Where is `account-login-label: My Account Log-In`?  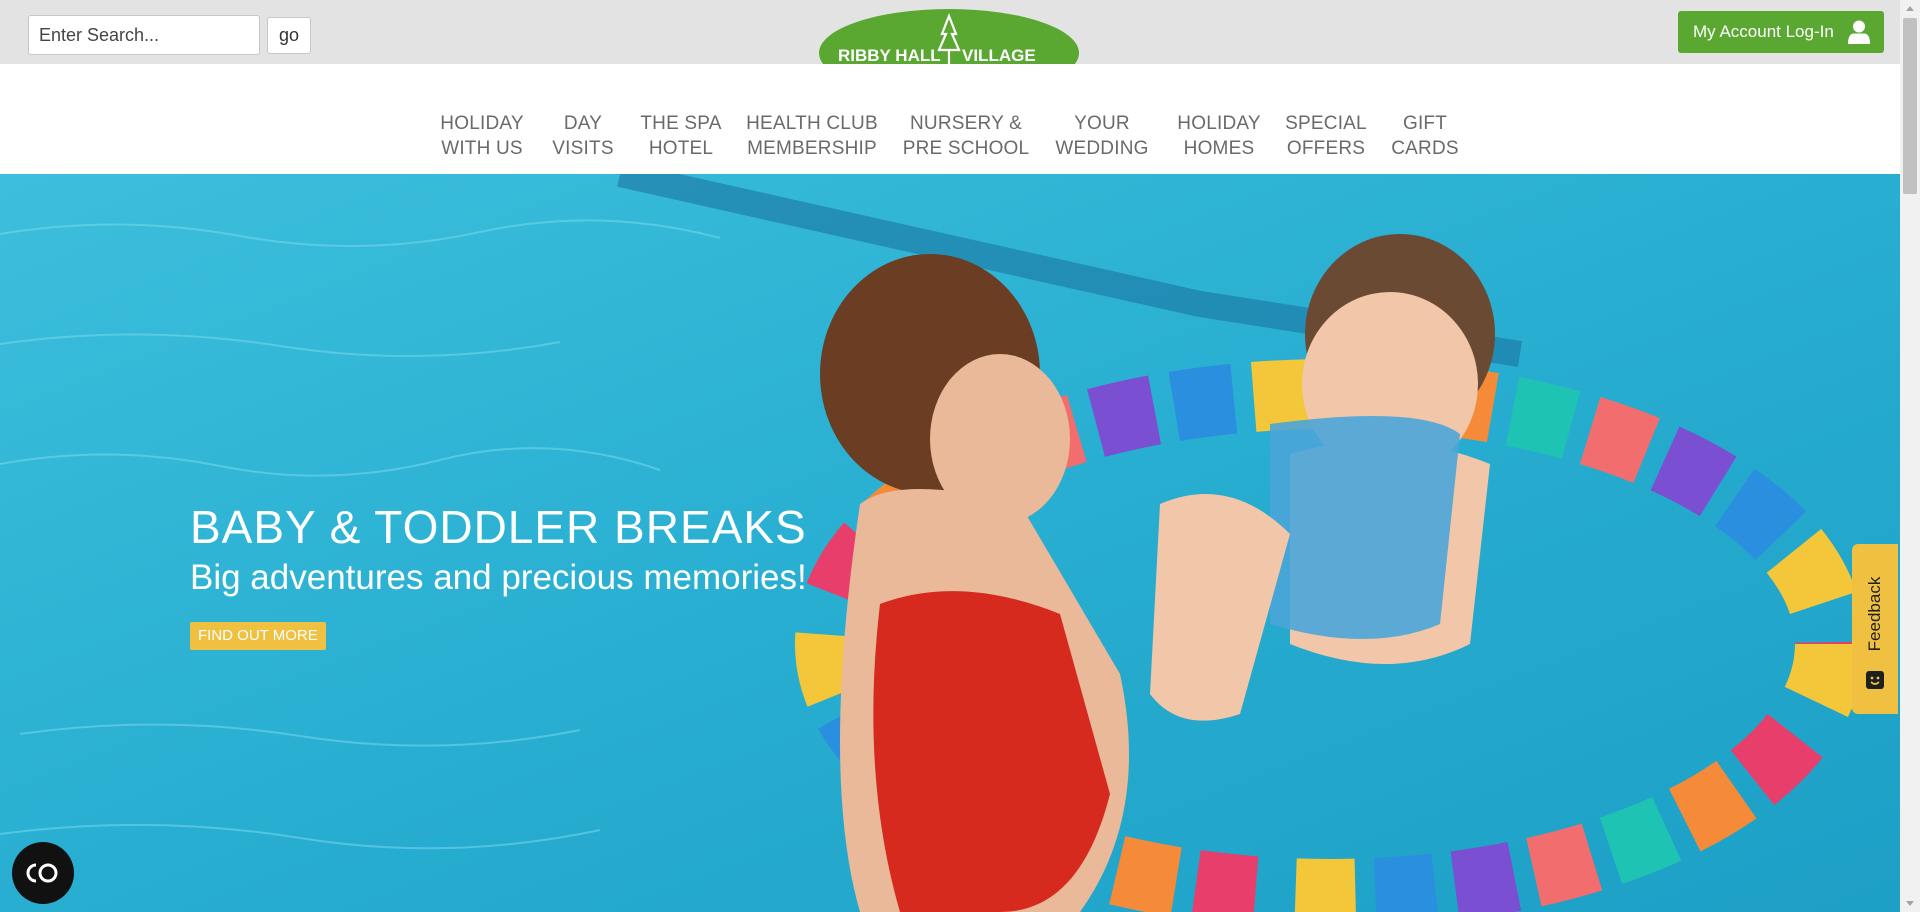
account-login-label: My Account Log-In is located at coordinates (1763, 31).